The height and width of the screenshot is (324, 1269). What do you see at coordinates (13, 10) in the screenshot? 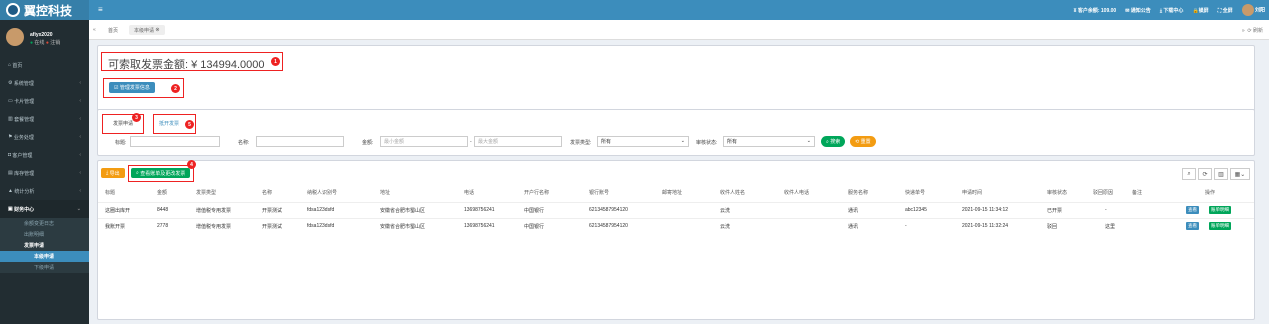
I see `logo-icon` at bounding box center [13, 10].